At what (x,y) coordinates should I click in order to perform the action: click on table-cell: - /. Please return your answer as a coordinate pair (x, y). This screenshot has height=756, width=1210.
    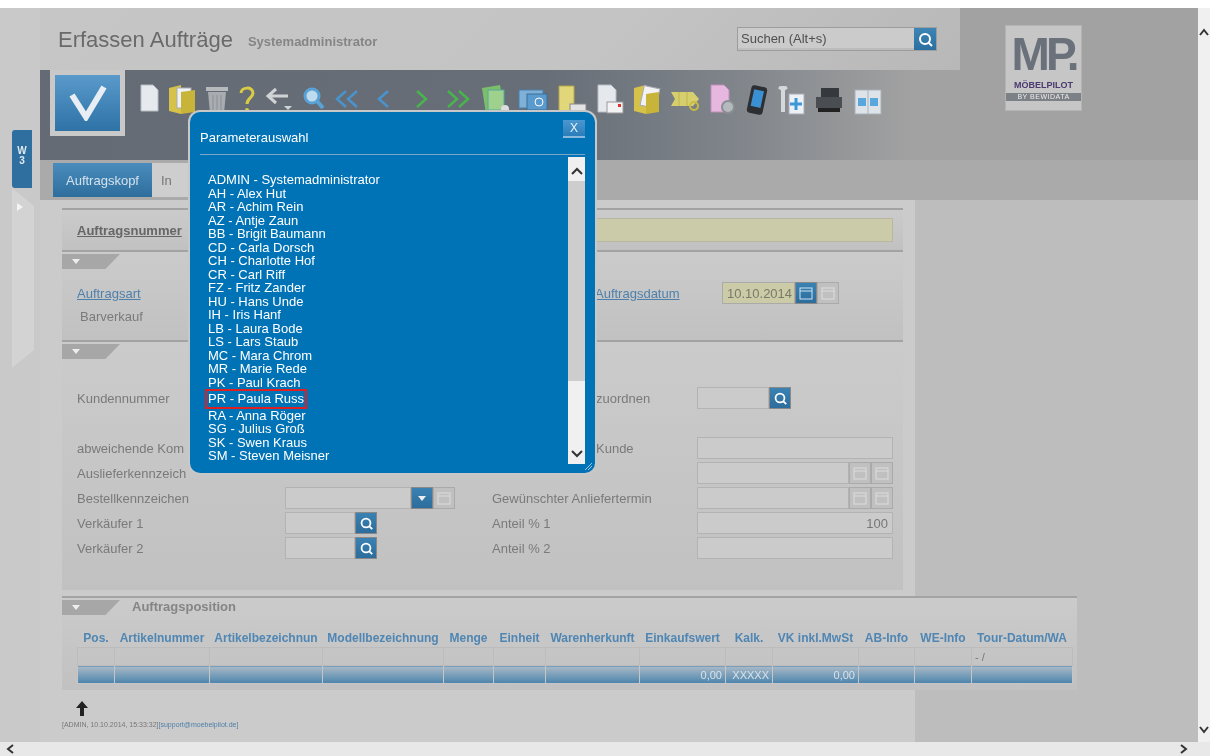
    Looking at the image, I should click on (1022, 656).